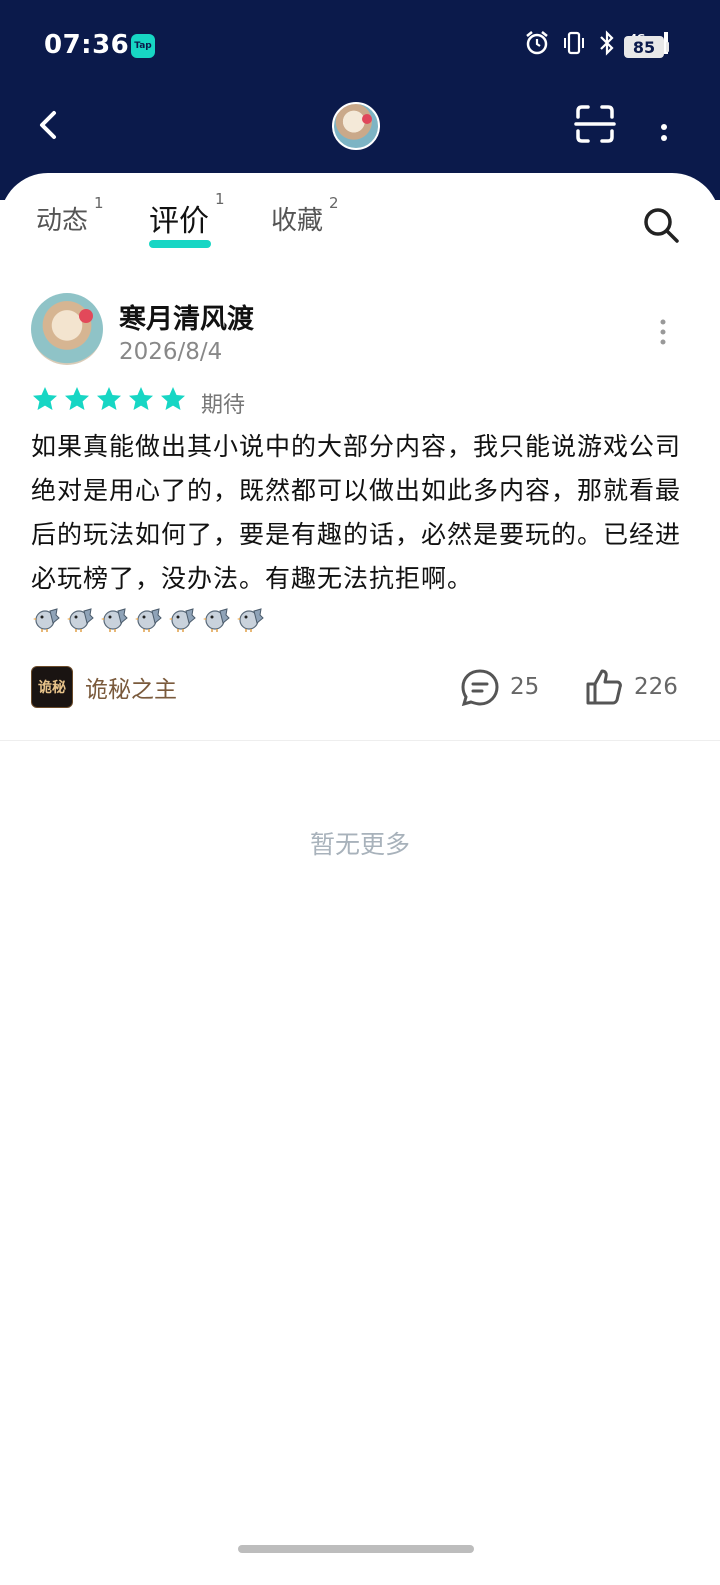  I want to click on tap-app-icon: Tap, so click(143, 46).